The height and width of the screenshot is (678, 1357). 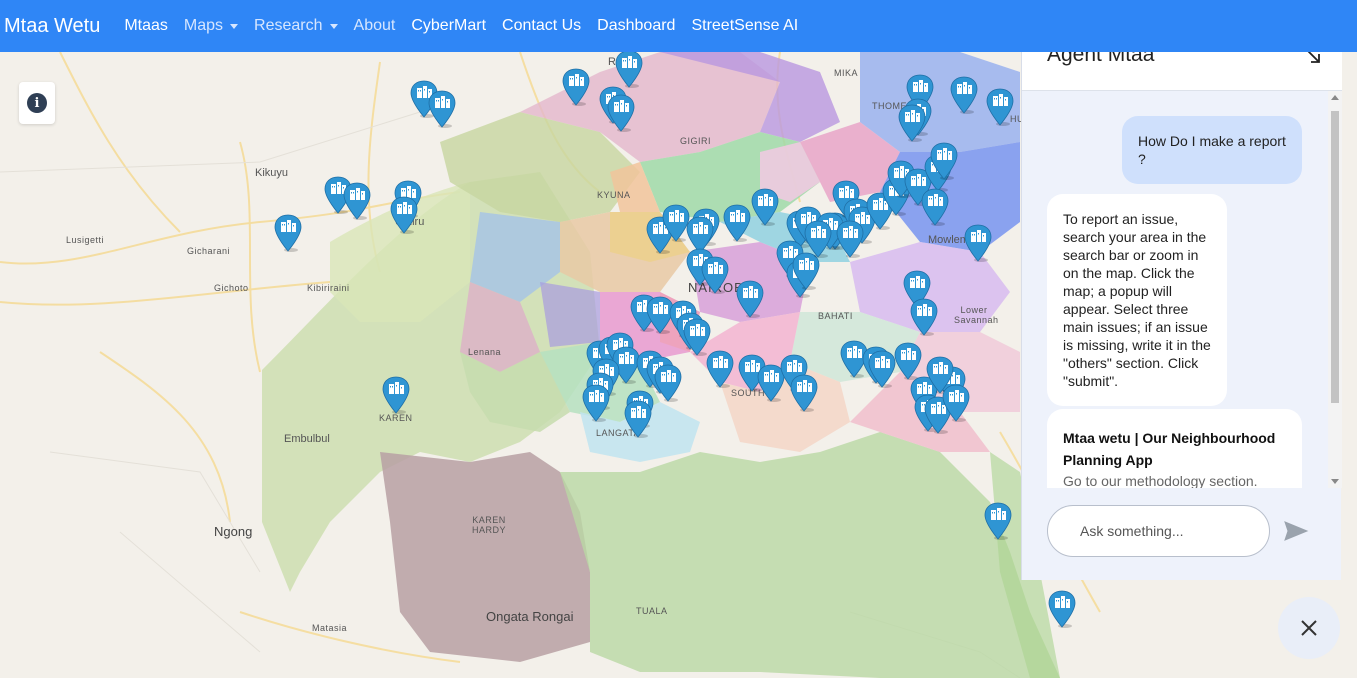 I want to click on place-label: TUALA, so click(x=652, y=611).